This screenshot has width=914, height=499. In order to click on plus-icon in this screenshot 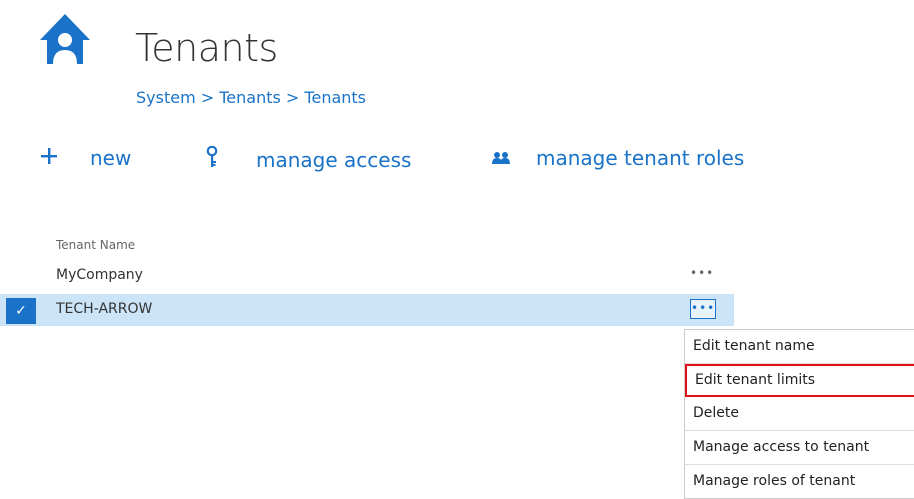, I will do `click(49, 158)`.